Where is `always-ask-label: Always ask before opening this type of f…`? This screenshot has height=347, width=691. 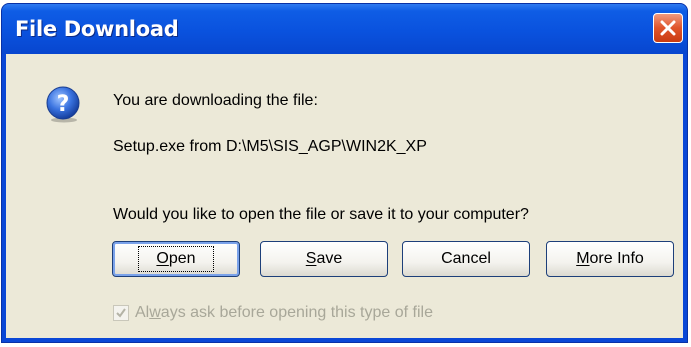
always-ask-label: Always ask before opening this type of f… is located at coordinates (284, 312).